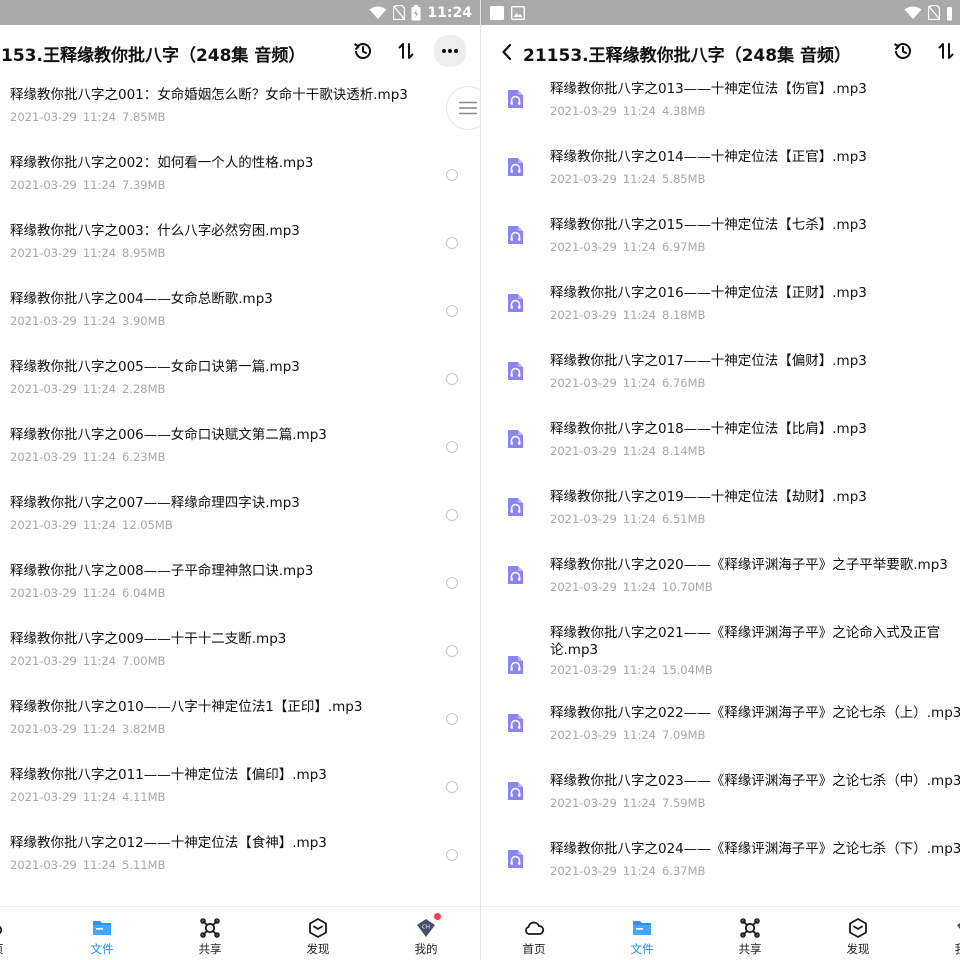 The width and height of the screenshot is (960, 960). Describe the element at coordinates (155, 503) in the screenshot. I see `file-name: 释缘教你批八字之007——释缘命理四字诀.mp3` at that location.